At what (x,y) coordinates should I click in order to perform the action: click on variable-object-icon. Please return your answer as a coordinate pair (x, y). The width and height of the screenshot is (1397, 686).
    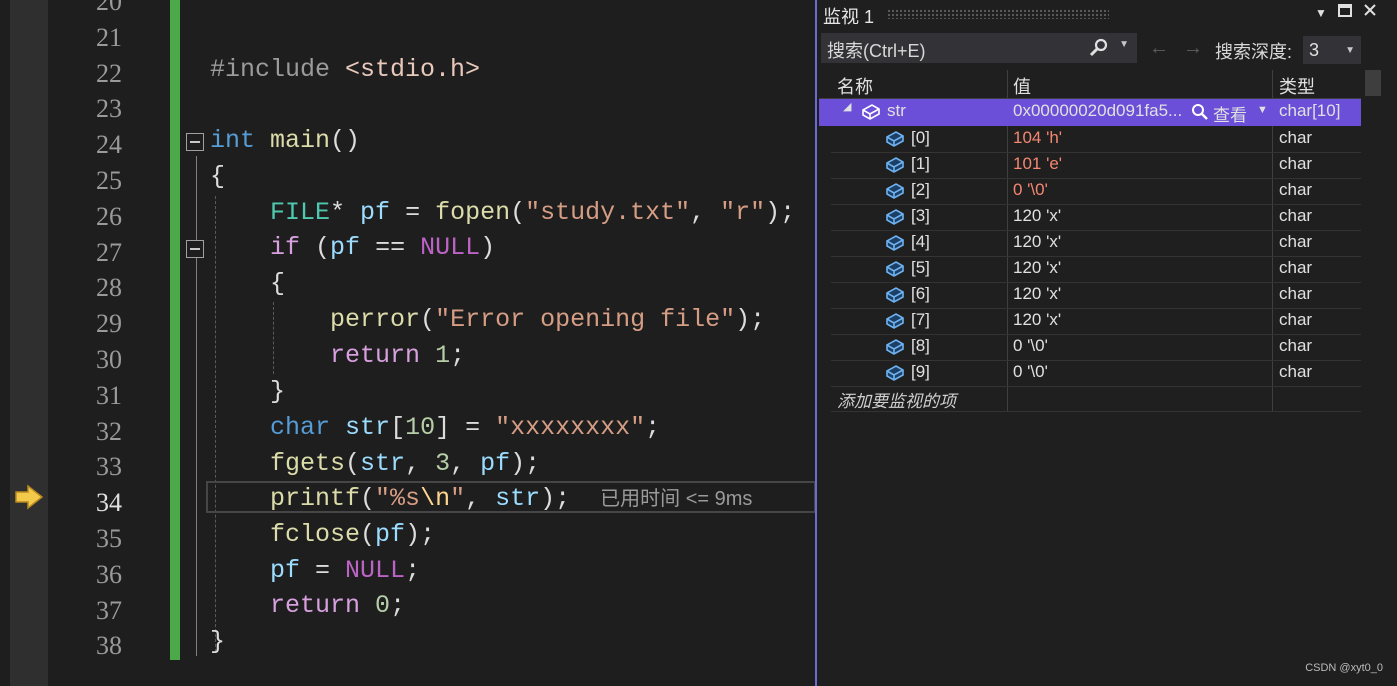
    Looking at the image, I should click on (871, 112).